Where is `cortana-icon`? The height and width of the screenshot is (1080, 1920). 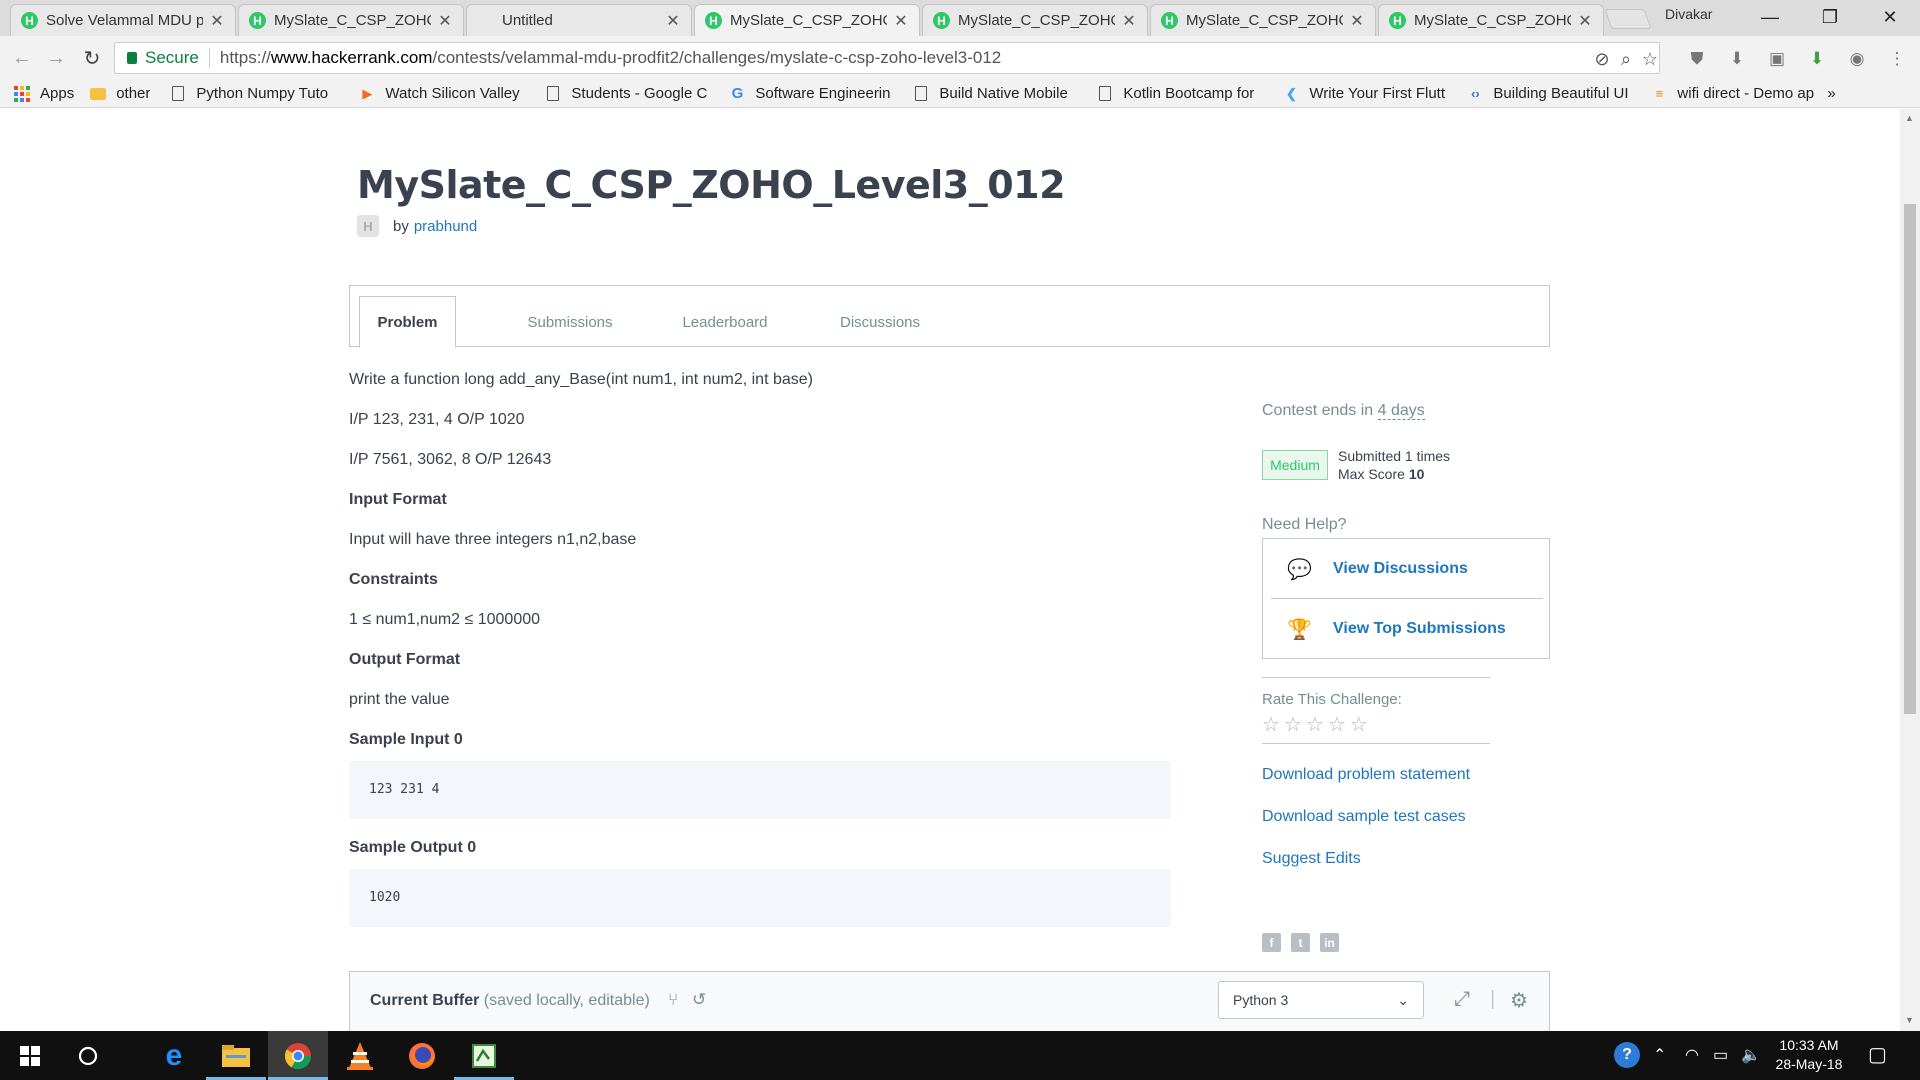
cortana-icon is located at coordinates (88, 1055).